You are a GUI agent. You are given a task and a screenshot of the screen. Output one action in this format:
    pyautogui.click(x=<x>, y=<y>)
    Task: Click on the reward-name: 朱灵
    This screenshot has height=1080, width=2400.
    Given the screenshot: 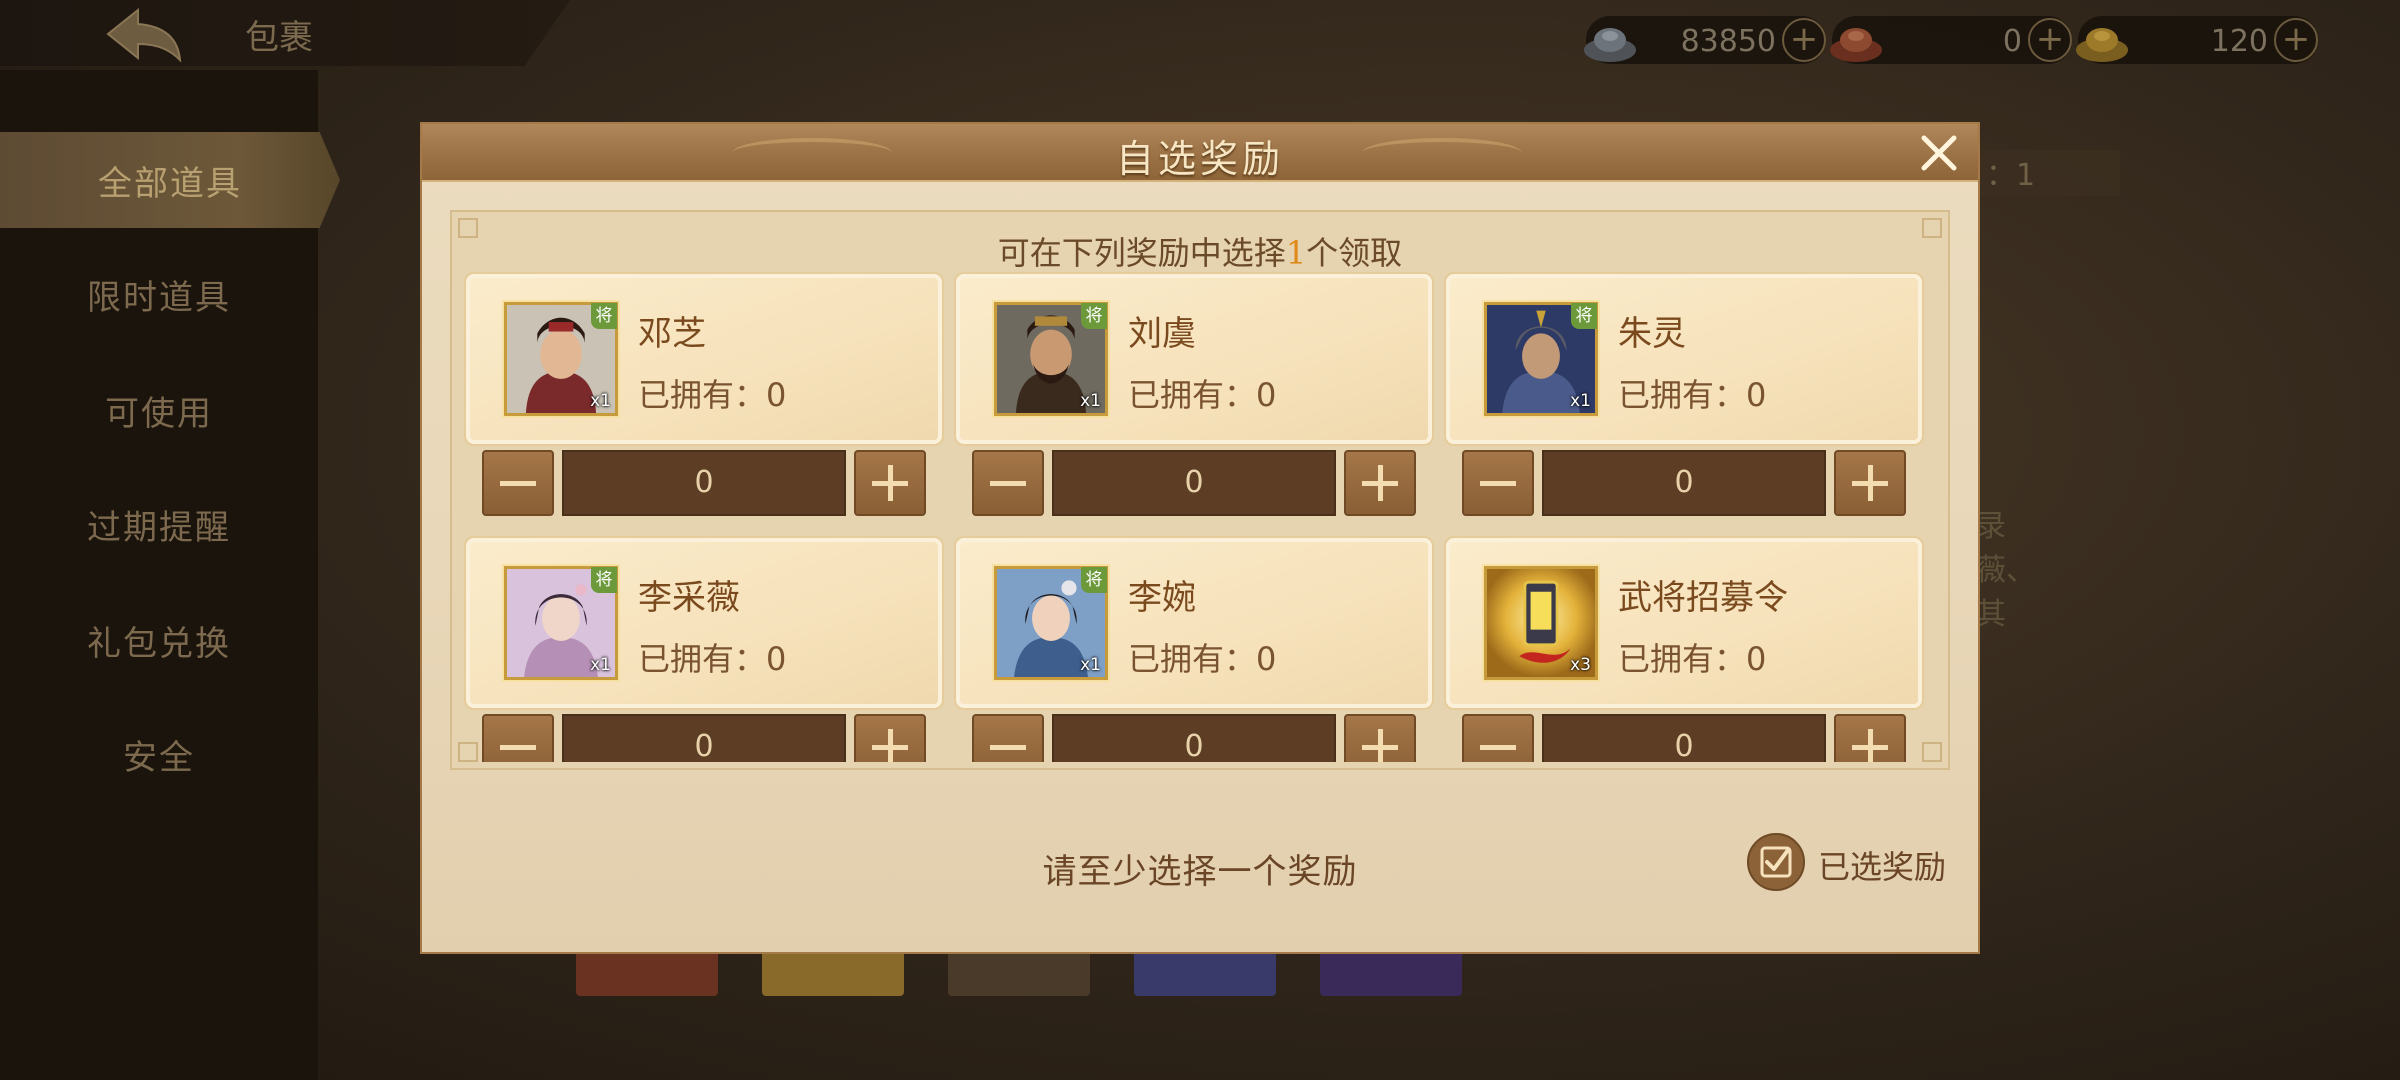 What is the action you would take?
    pyautogui.click(x=1652, y=334)
    